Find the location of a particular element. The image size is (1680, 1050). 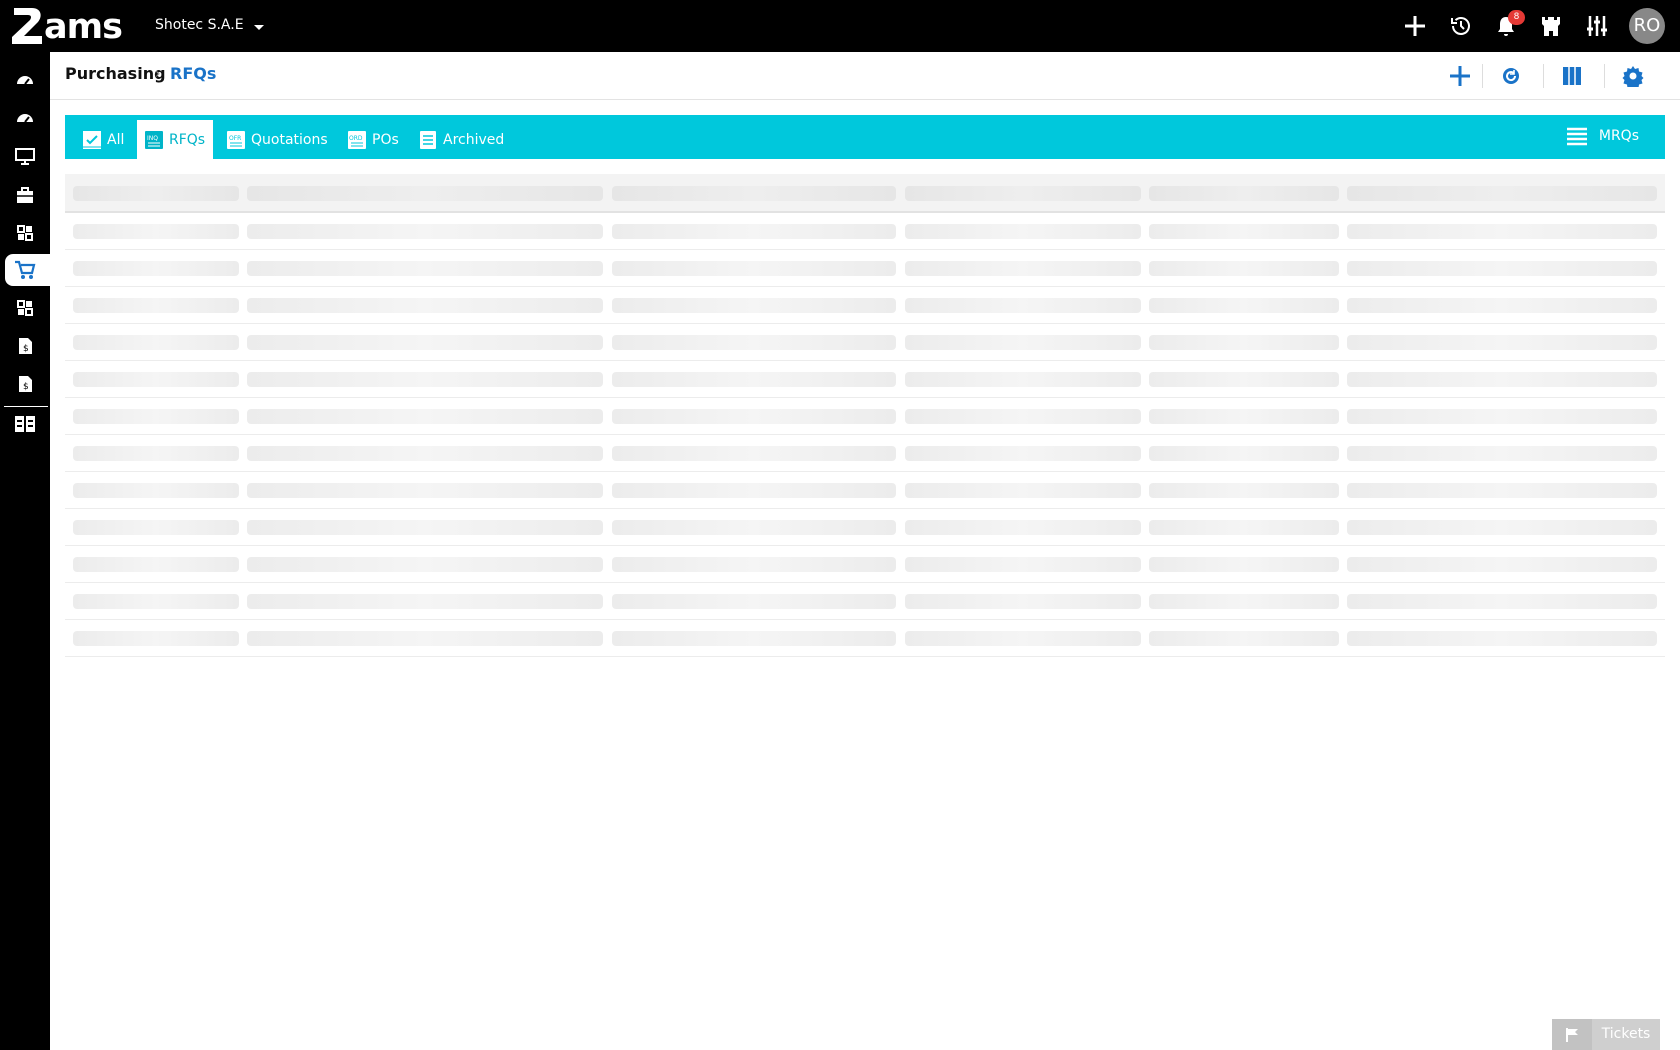

flag-icon is located at coordinates (1572, 1034).